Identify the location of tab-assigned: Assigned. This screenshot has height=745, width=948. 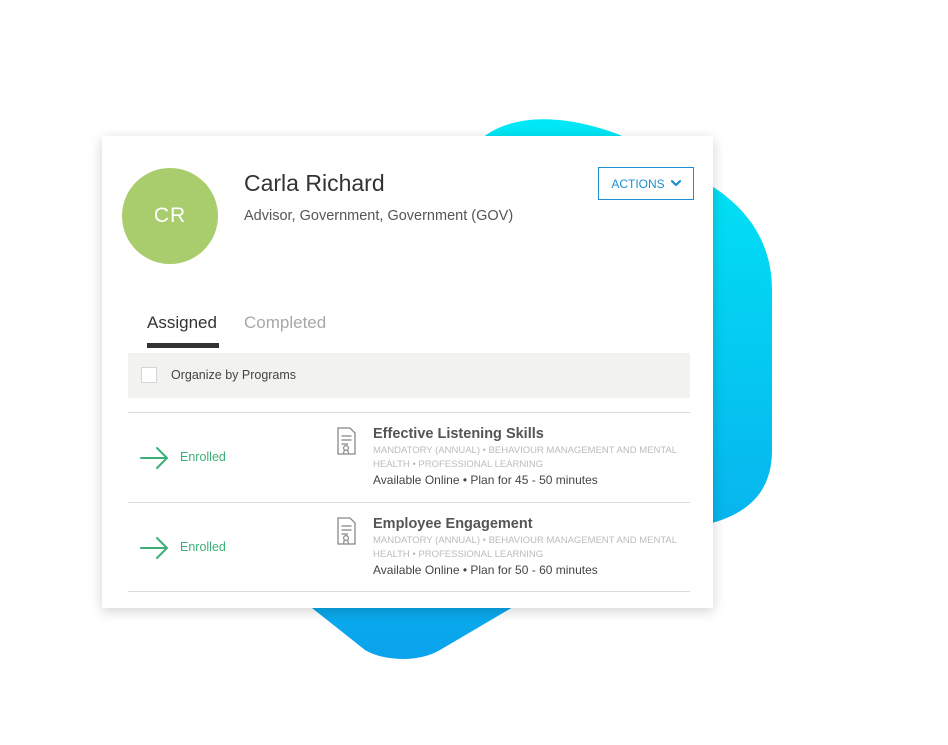
(182, 323).